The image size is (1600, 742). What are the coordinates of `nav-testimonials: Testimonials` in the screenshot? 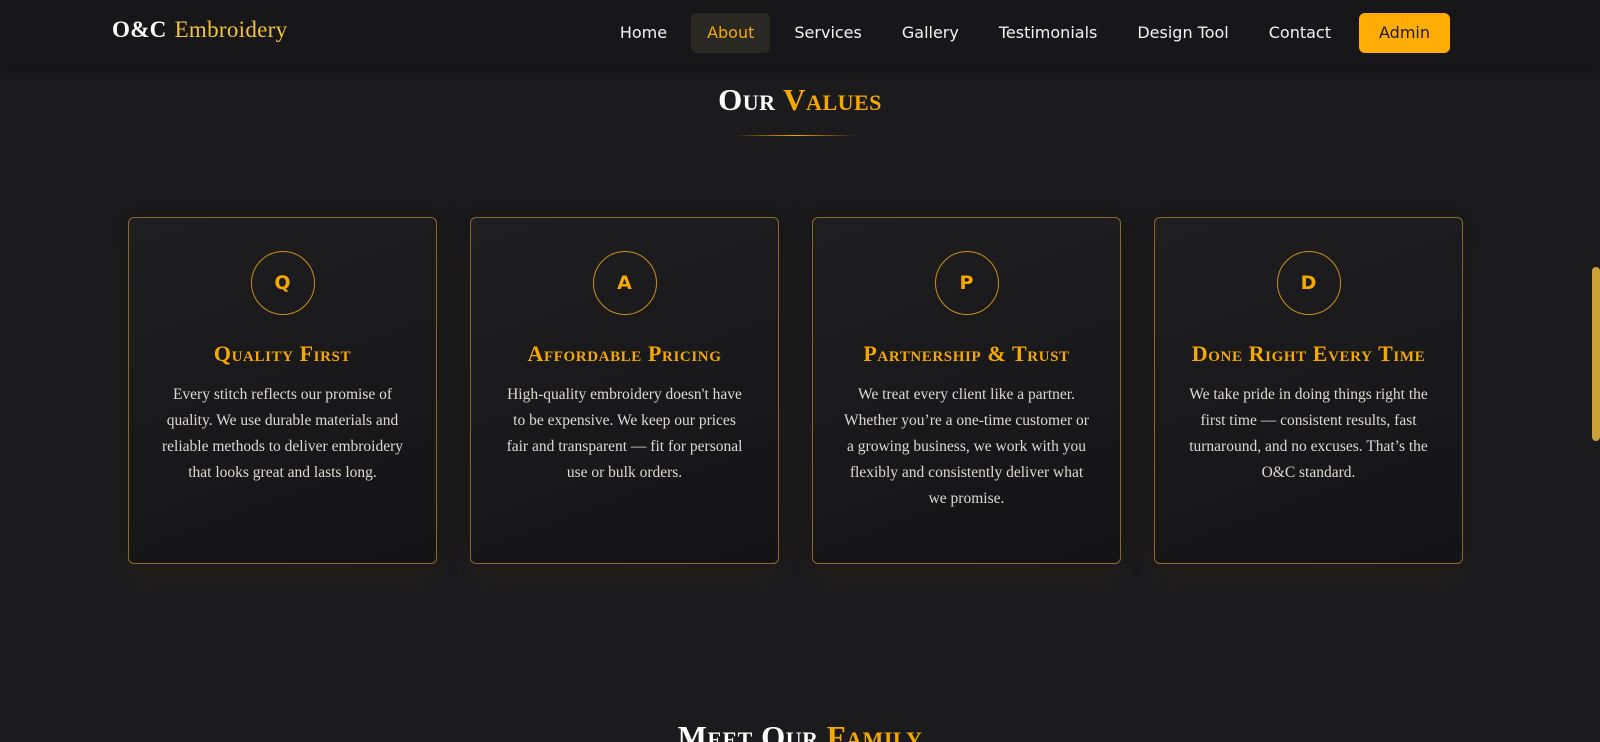 It's located at (1048, 33).